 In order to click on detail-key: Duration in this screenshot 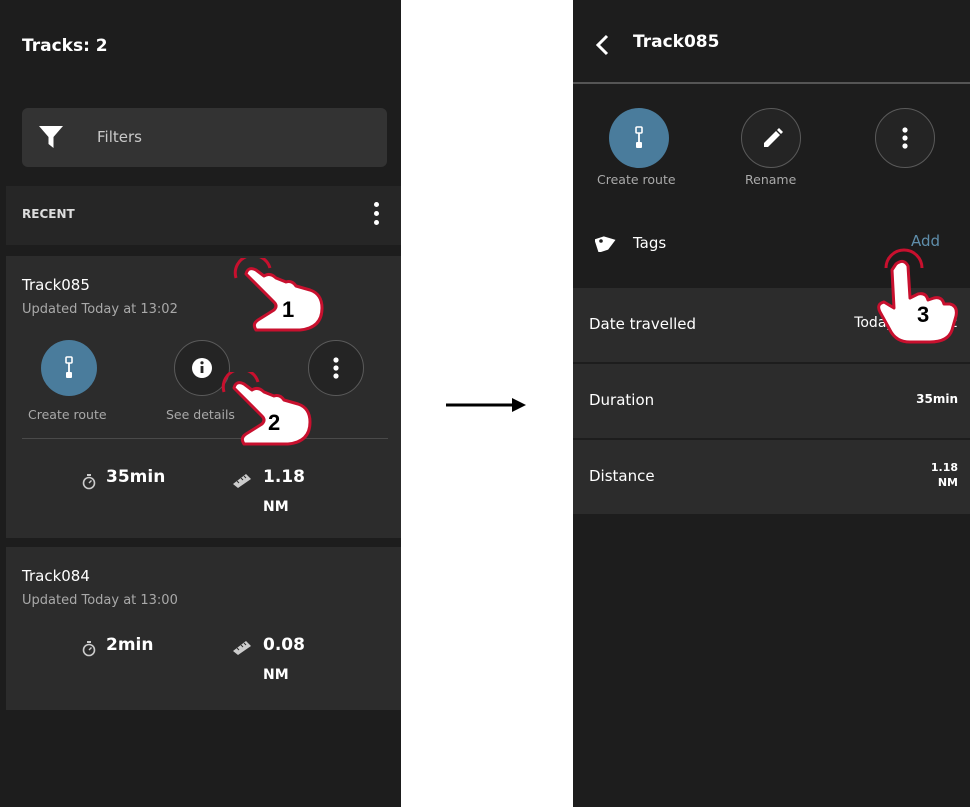, I will do `click(622, 400)`.